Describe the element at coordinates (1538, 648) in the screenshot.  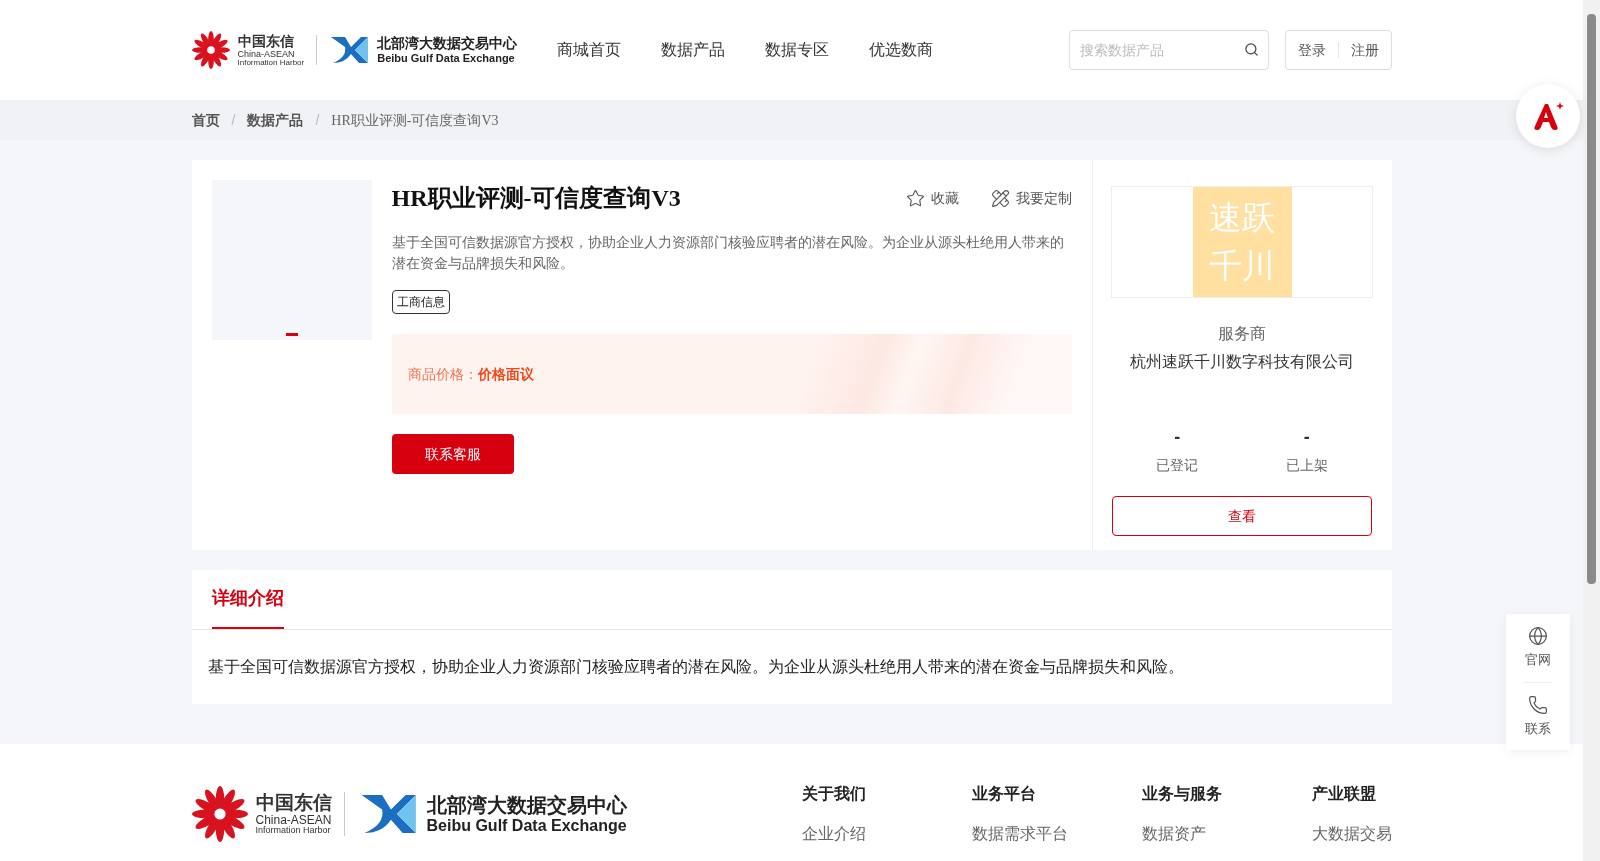
I see `side-tool-button: 官网` at that location.